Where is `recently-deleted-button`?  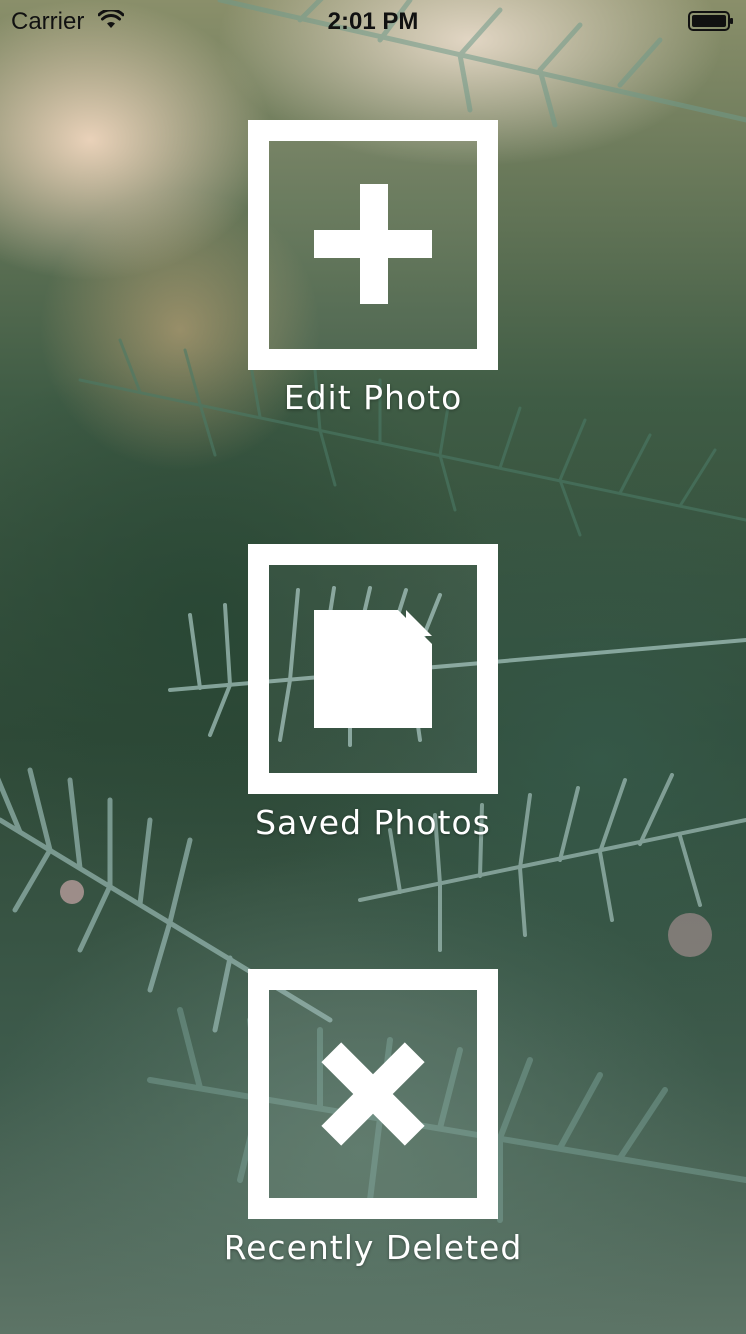
recently-deleted-button is located at coordinates (373, 1094).